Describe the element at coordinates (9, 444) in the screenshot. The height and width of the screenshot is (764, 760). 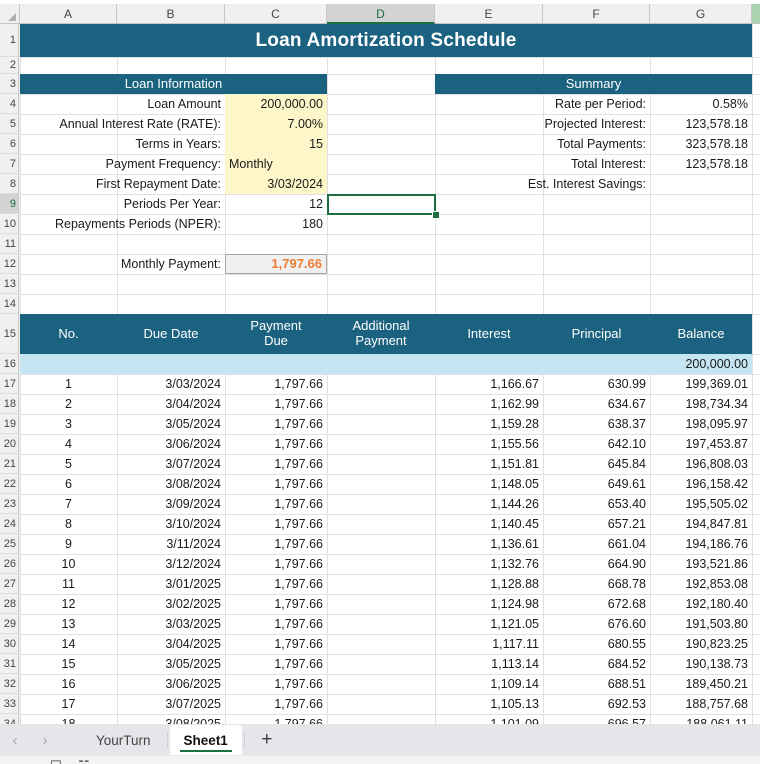
I see `row-header-20: 20` at that location.